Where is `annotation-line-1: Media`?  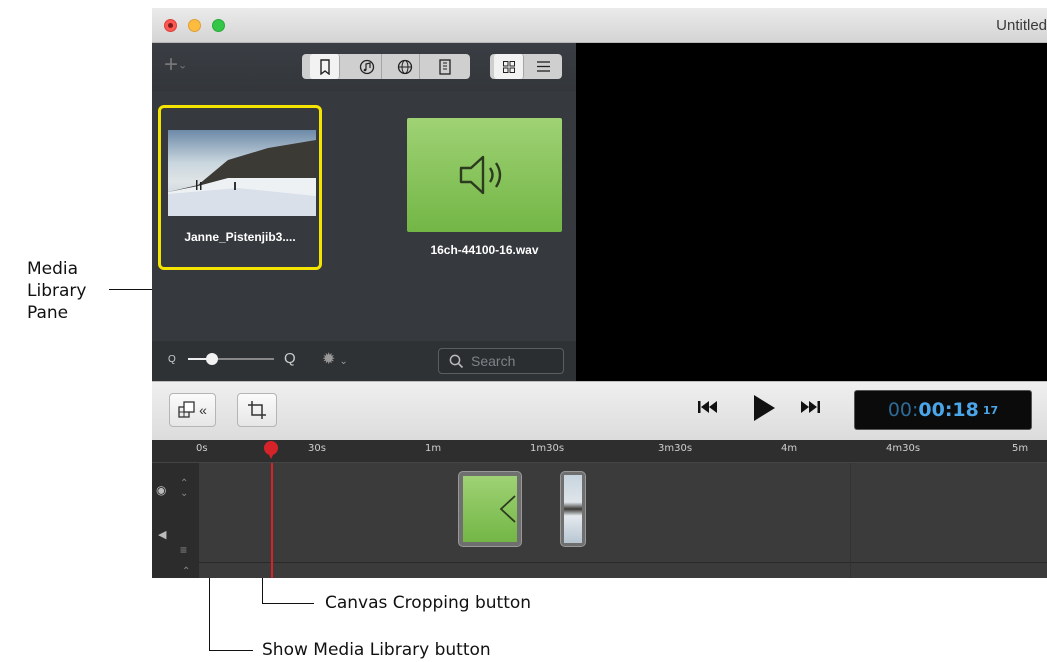 annotation-line-1: Media is located at coordinates (53, 269).